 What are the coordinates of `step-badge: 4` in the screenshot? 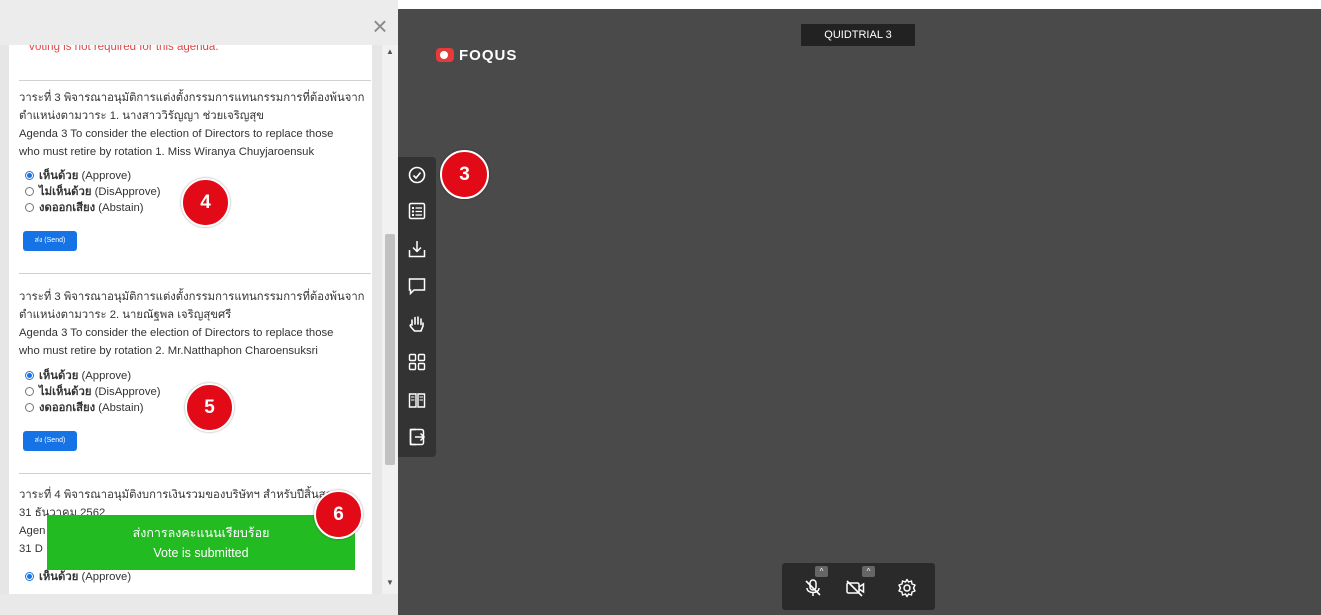 It's located at (205, 202).